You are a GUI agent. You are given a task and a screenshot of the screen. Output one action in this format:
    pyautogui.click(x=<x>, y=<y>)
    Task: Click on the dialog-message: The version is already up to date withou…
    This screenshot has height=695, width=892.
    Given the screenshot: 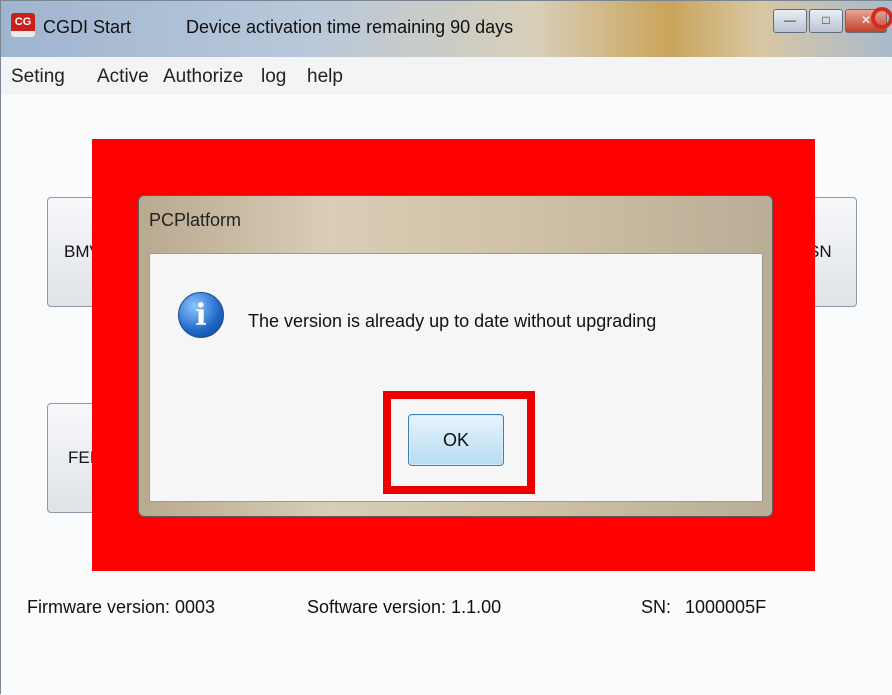 What is the action you would take?
    pyautogui.click(x=452, y=321)
    